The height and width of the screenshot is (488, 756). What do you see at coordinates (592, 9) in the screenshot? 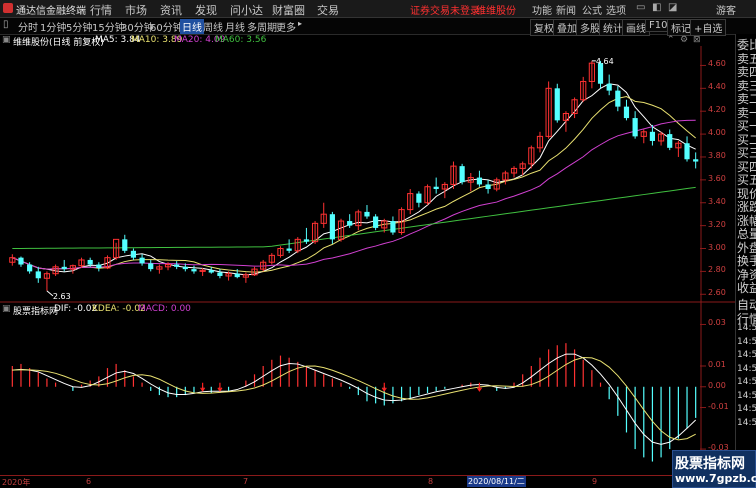
I see `menu-item-formula: 公式` at bounding box center [592, 9].